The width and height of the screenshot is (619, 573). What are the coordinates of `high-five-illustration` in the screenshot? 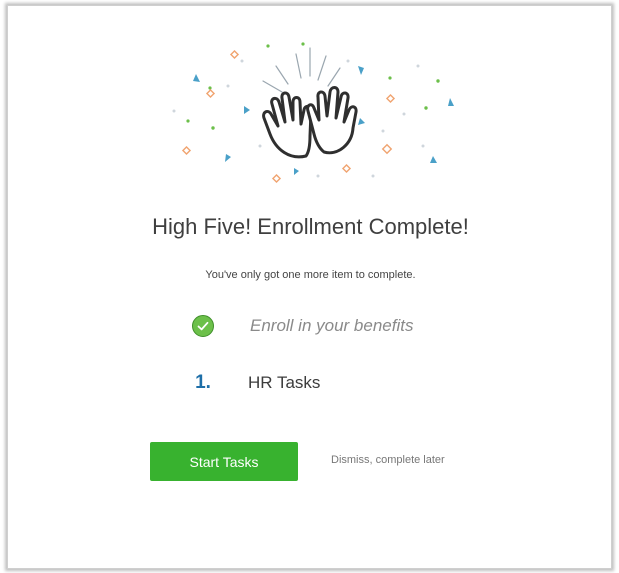 It's located at (313, 113).